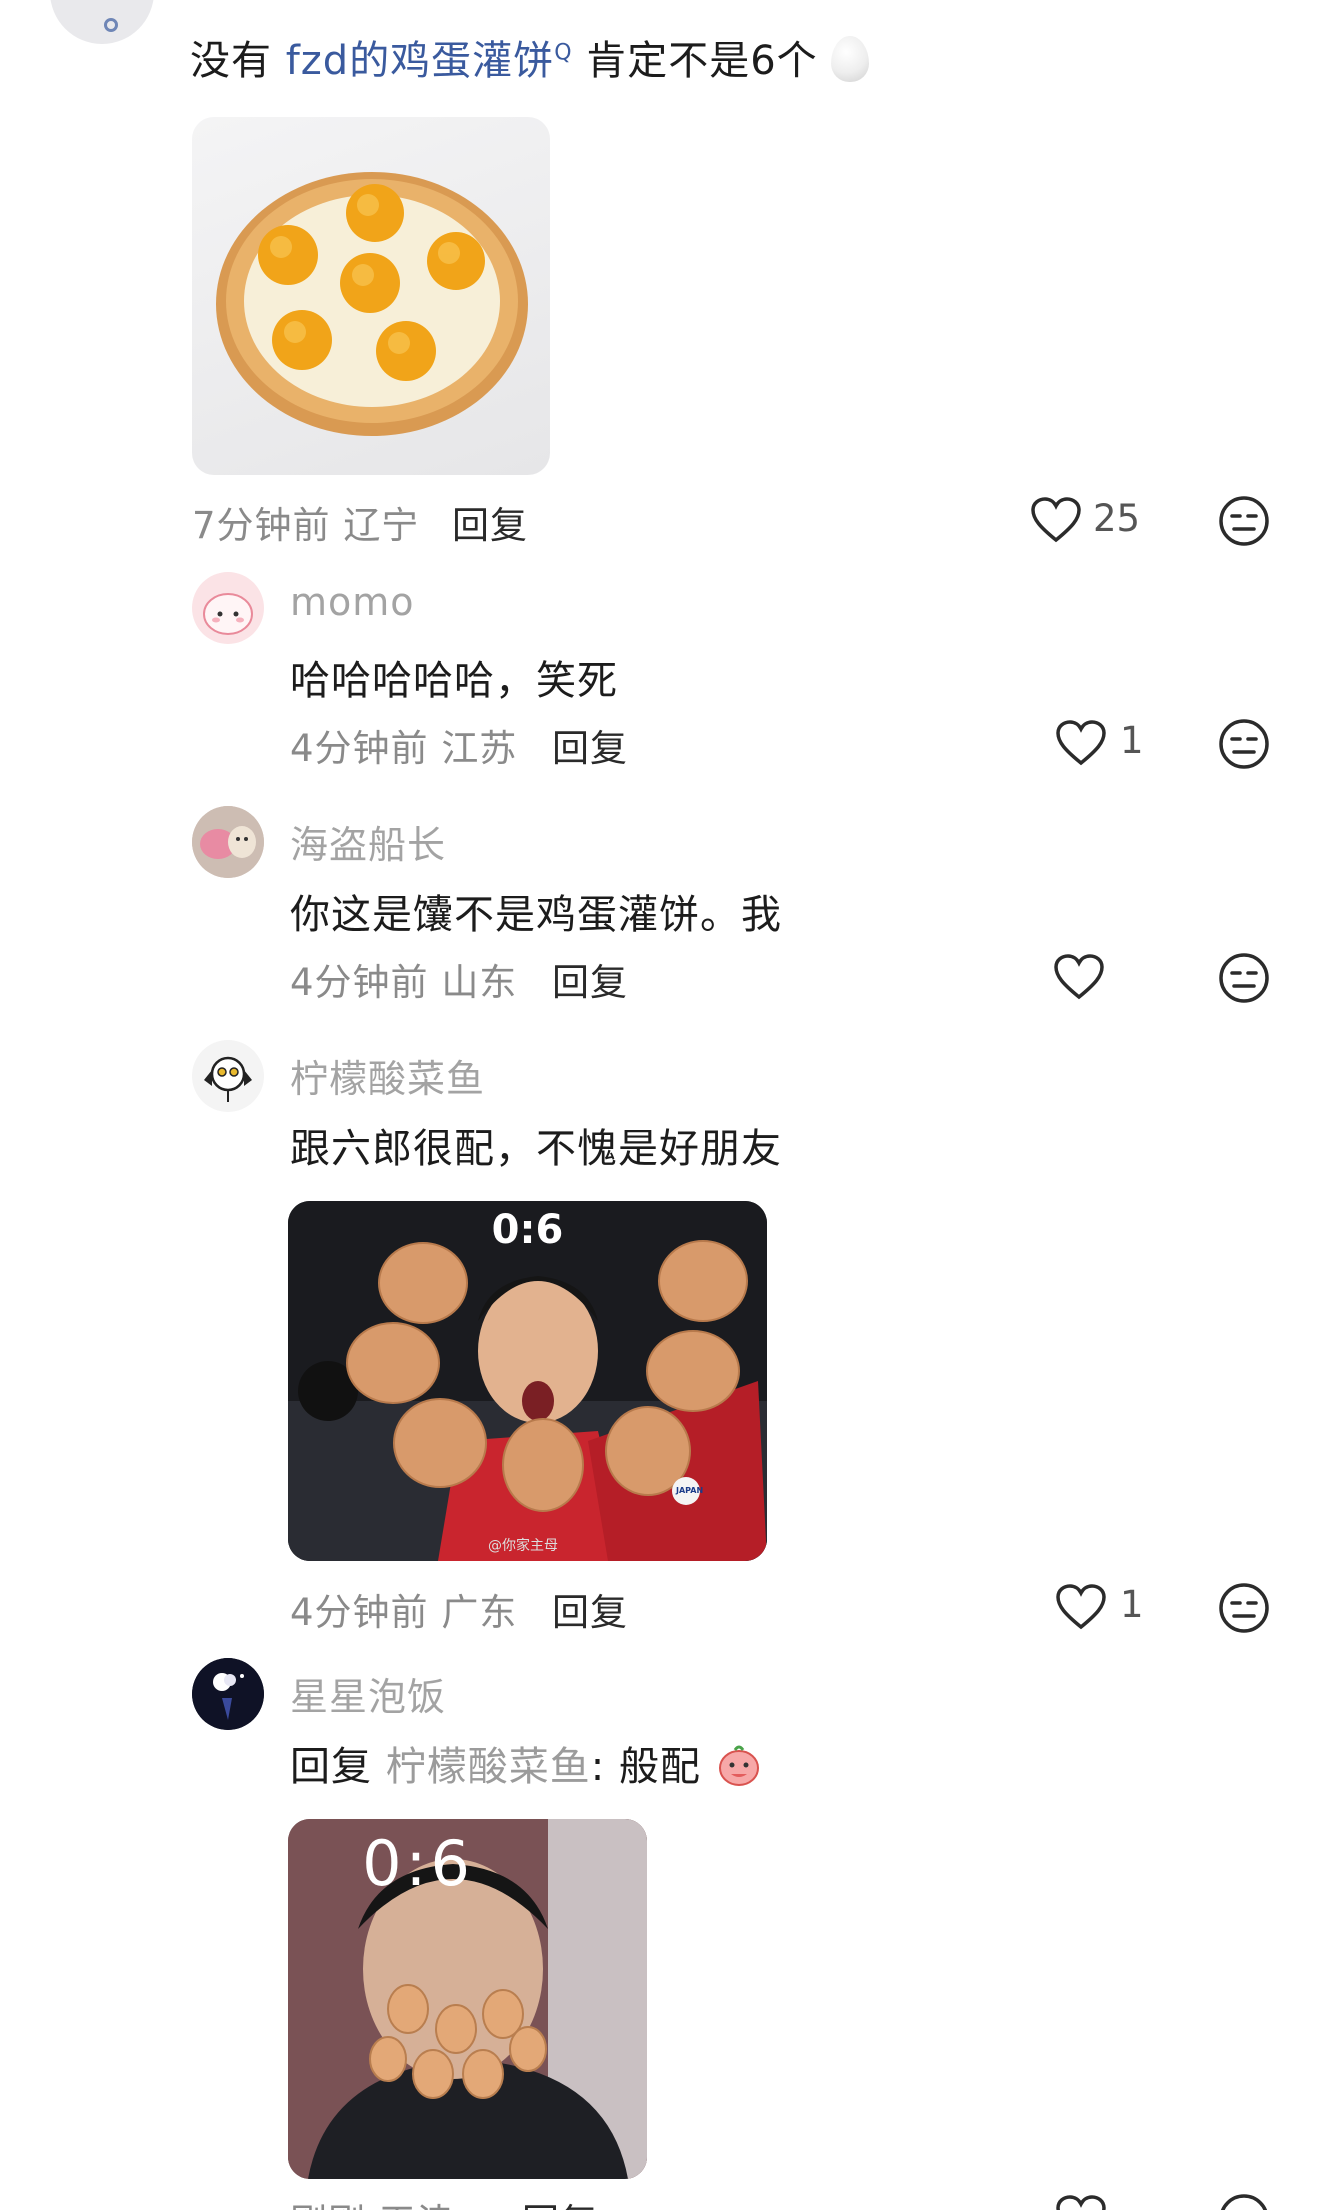  I want to click on ningmeng-like-count: 1, so click(1132, 1604).